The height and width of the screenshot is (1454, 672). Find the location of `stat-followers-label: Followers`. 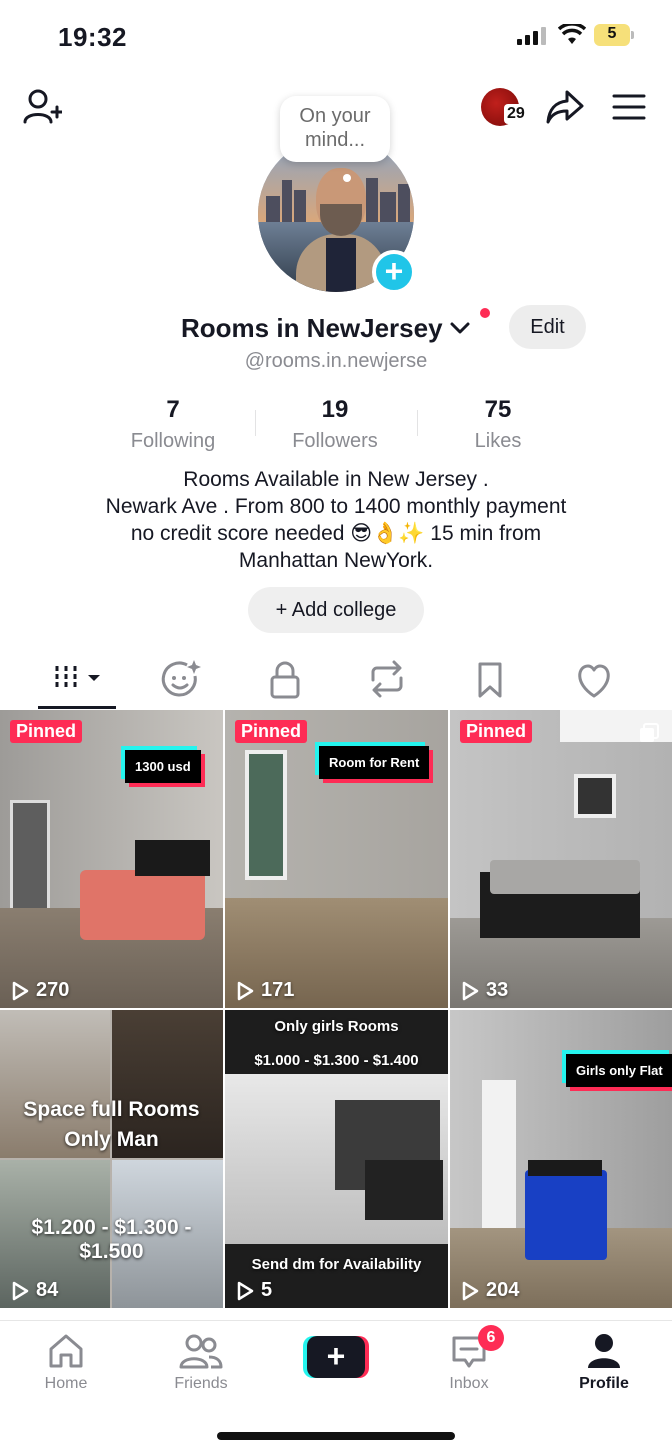

stat-followers-label: Followers is located at coordinates (335, 441).